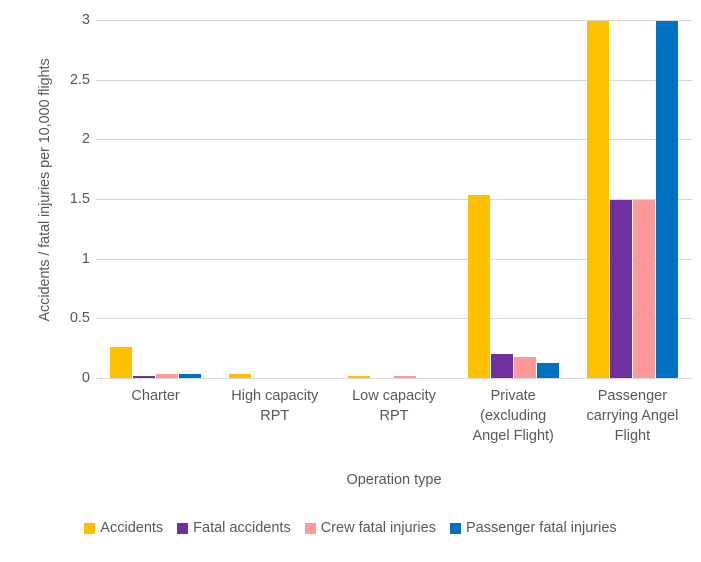 This screenshot has width=701, height=562. What do you see at coordinates (85, 378) in the screenshot?
I see `y-axis-tick-label: 0` at bounding box center [85, 378].